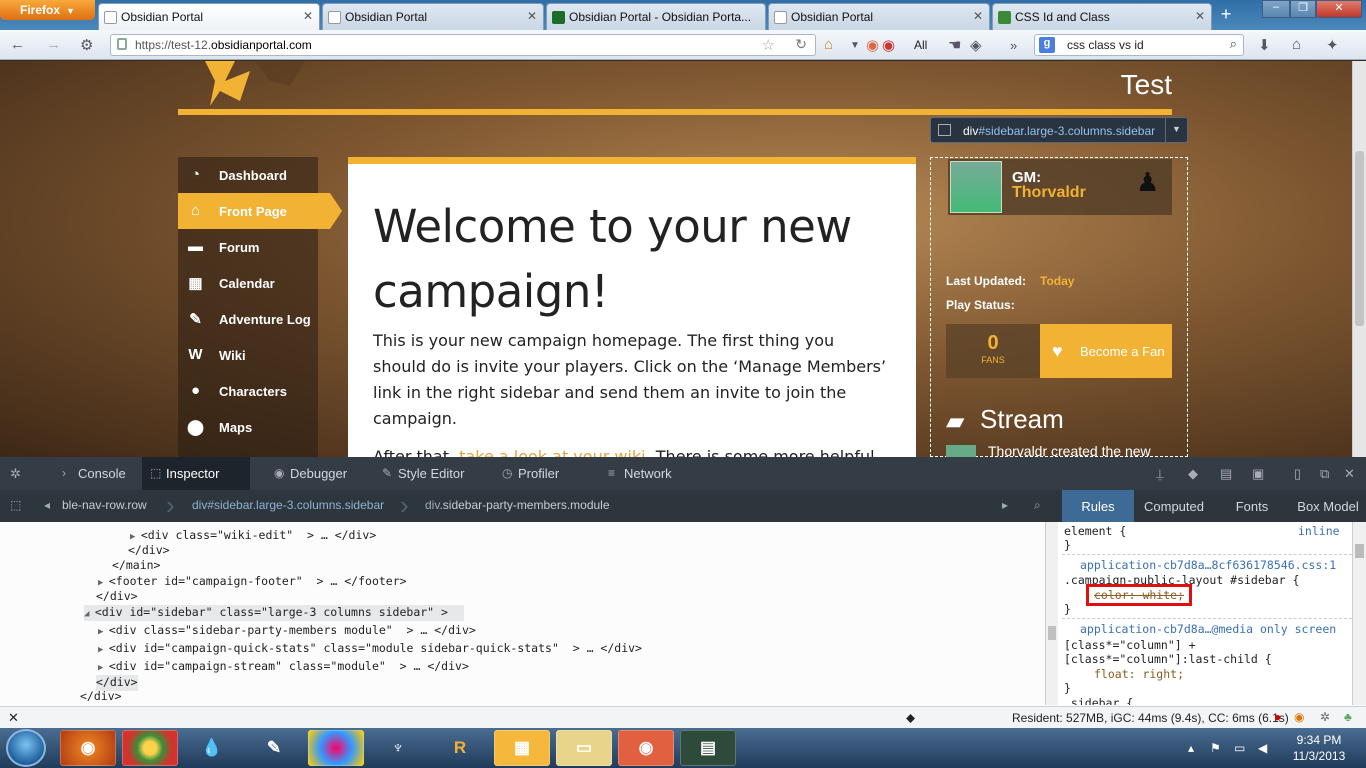  Describe the element at coordinates (768, 45) in the screenshot. I see `bookmark-star-icon: ☆` at that location.